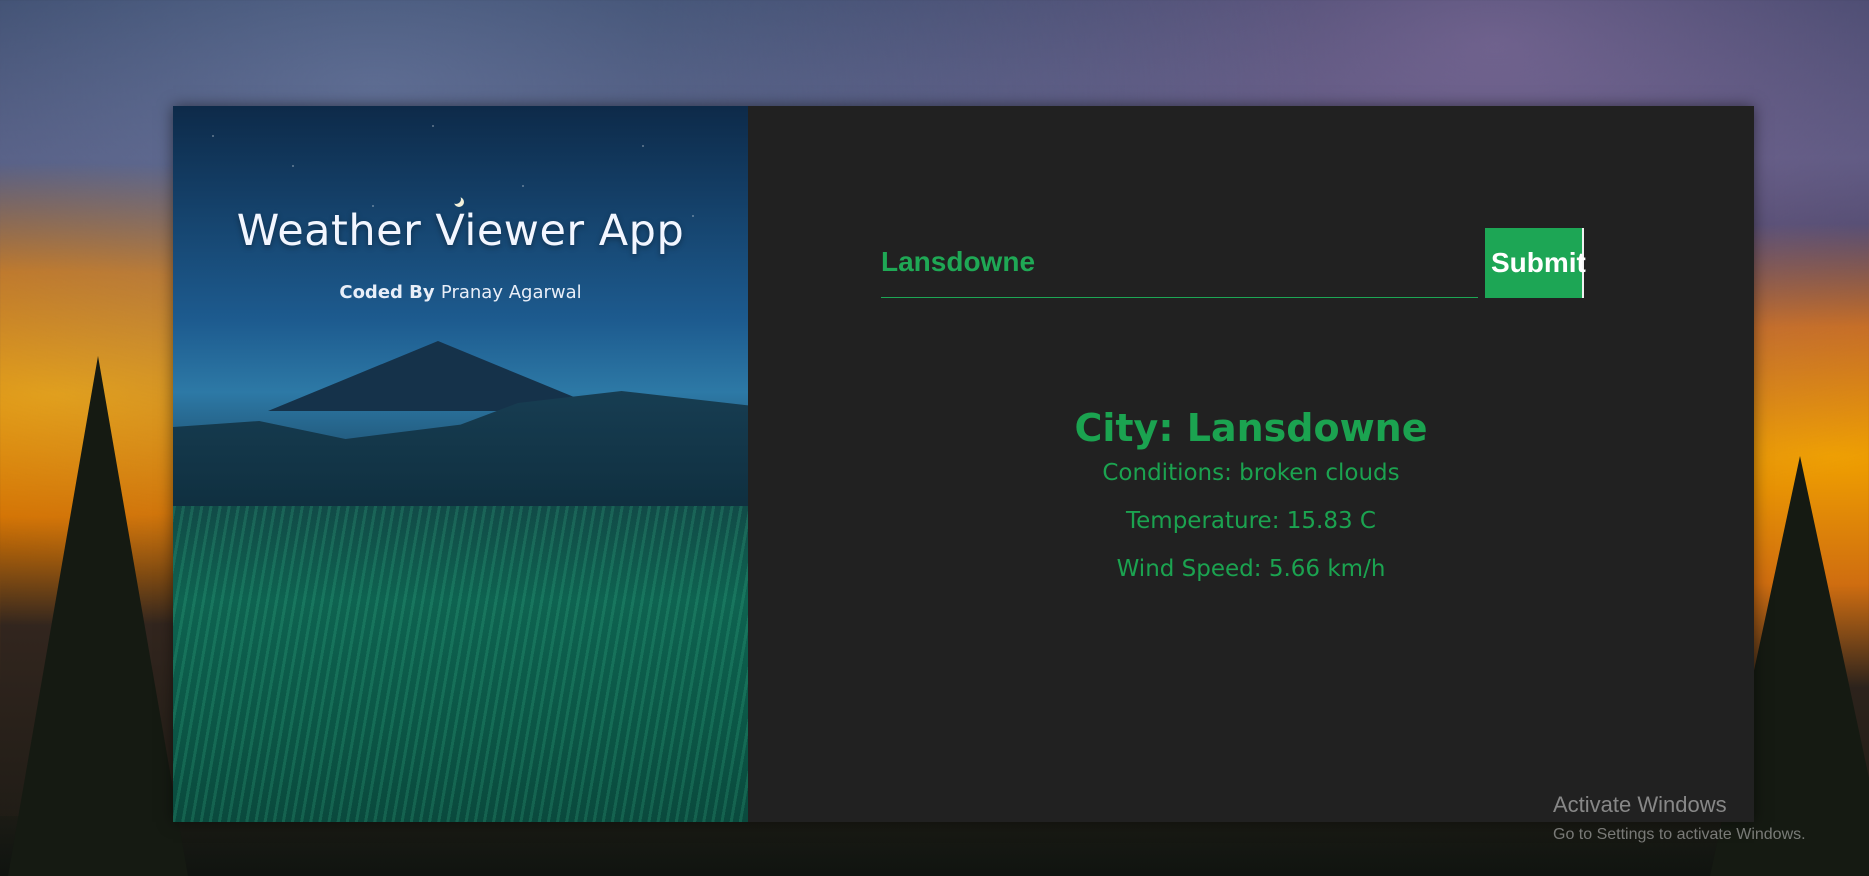 This screenshot has height=876, width=1869. Describe the element at coordinates (1251, 521) in the screenshot. I see `temperature-text: Temperature: 15.83 C` at that location.